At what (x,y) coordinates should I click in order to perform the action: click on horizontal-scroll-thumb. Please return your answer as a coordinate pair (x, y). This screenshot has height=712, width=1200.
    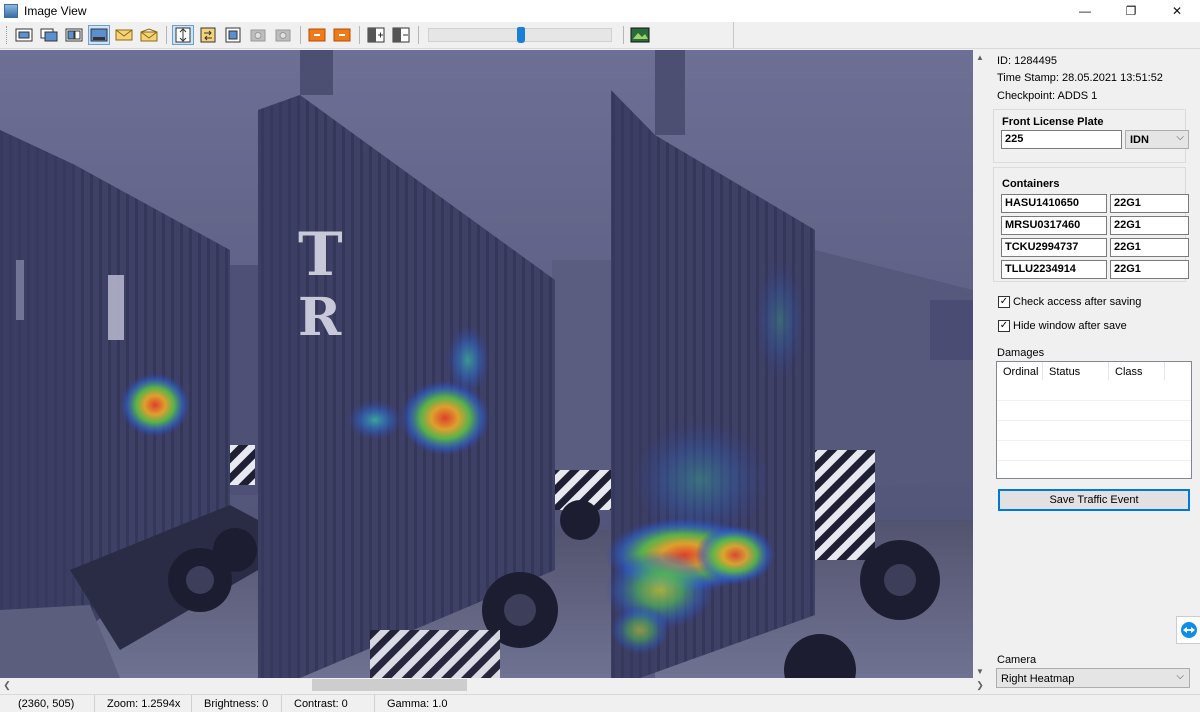
    Looking at the image, I should click on (389, 685).